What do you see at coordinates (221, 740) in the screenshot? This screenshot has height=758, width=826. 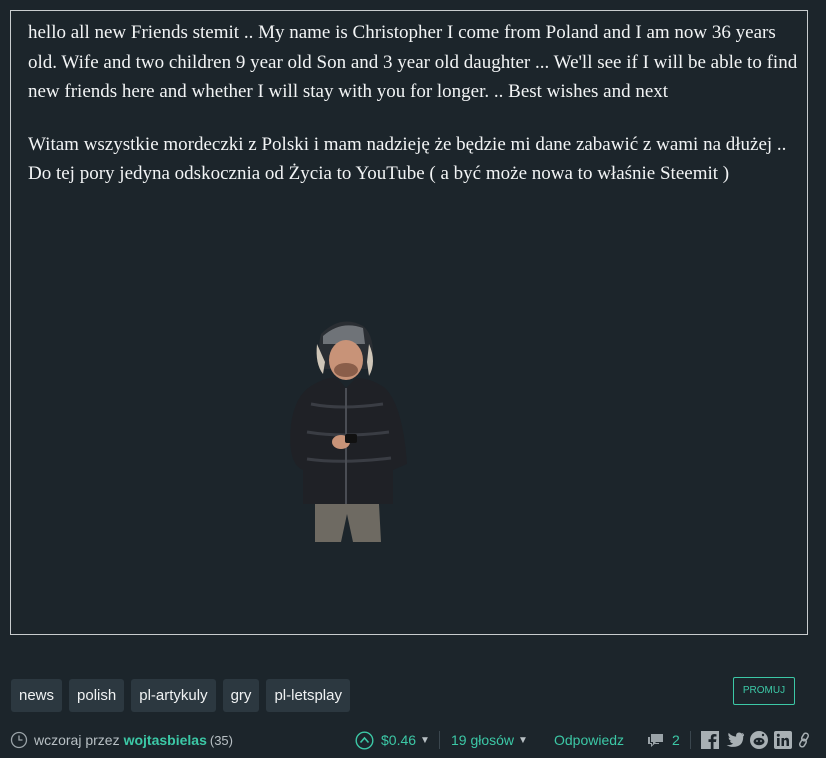 I see `author-reputation: (35)` at bounding box center [221, 740].